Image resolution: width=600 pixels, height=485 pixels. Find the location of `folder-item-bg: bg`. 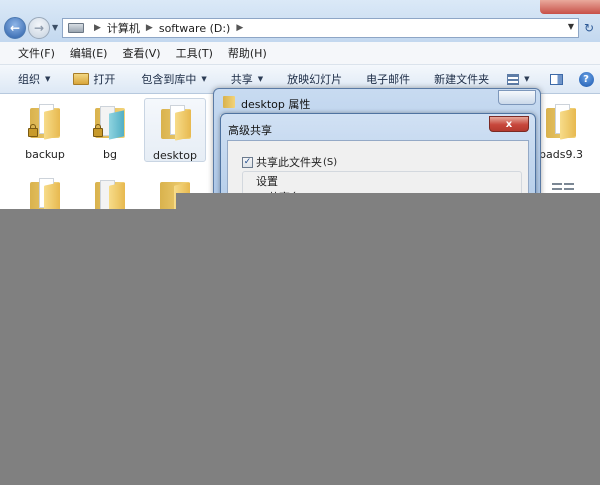

folder-item-bg: bg is located at coordinates (110, 130).